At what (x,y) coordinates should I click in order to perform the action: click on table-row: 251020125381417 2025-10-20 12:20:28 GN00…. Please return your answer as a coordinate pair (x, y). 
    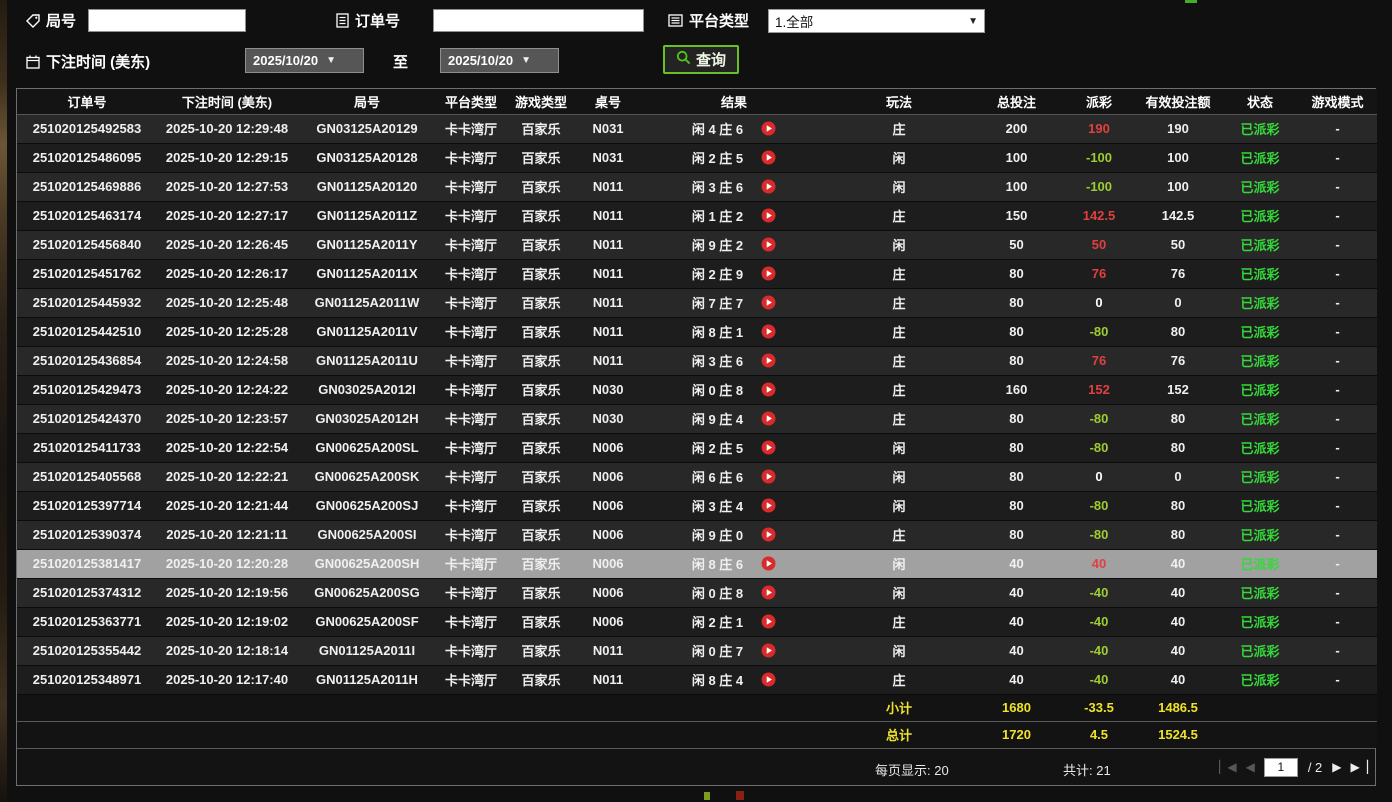
    Looking at the image, I should click on (697, 564).